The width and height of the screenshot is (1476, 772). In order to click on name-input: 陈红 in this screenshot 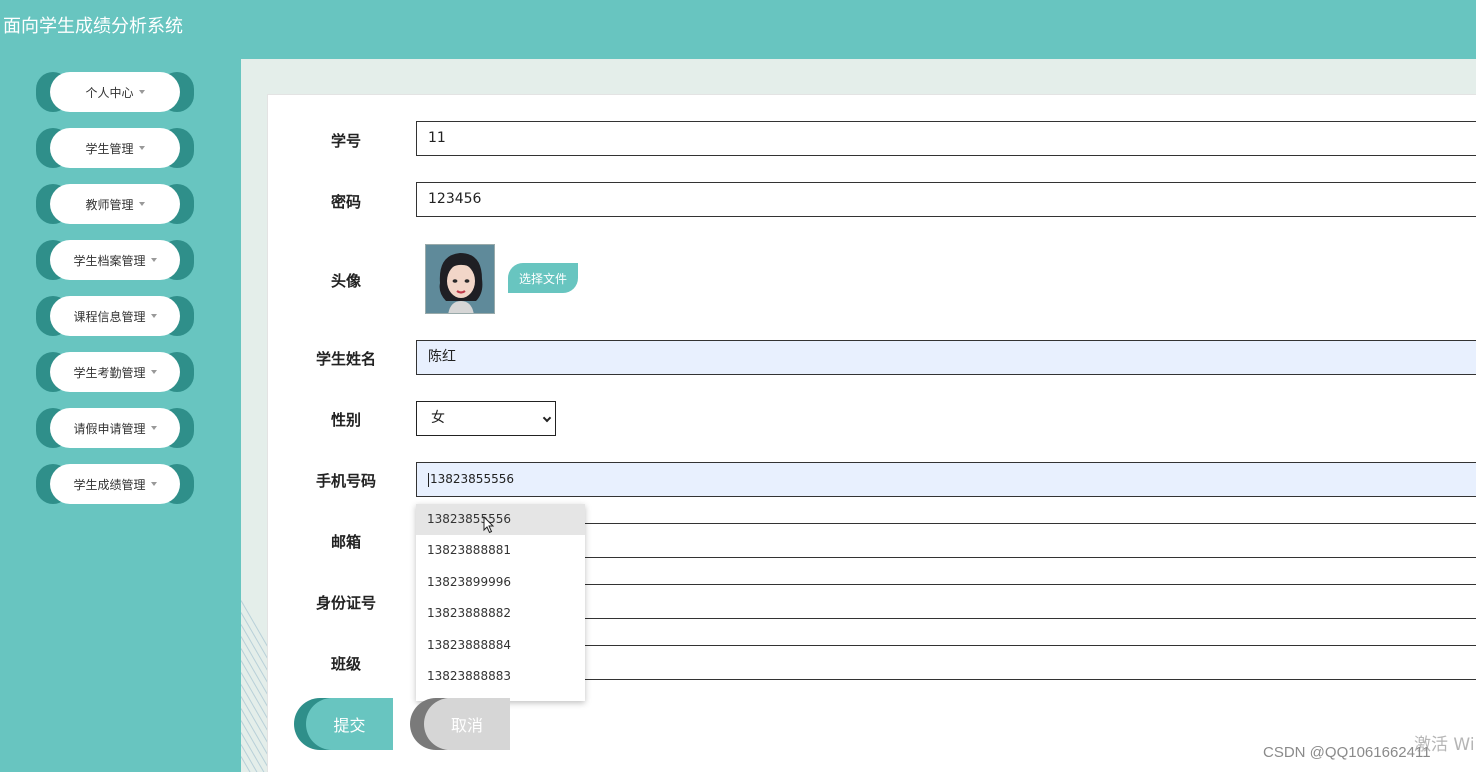, I will do `click(946, 357)`.